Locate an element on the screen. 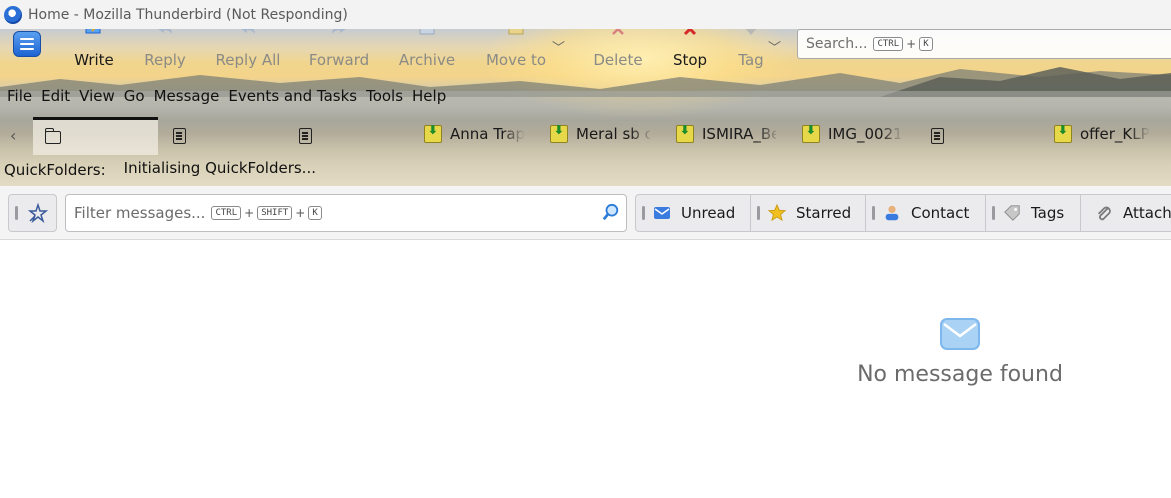 Image resolution: width=1171 pixels, height=498 pixels. archive-label: Archive is located at coordinates (427, 60).